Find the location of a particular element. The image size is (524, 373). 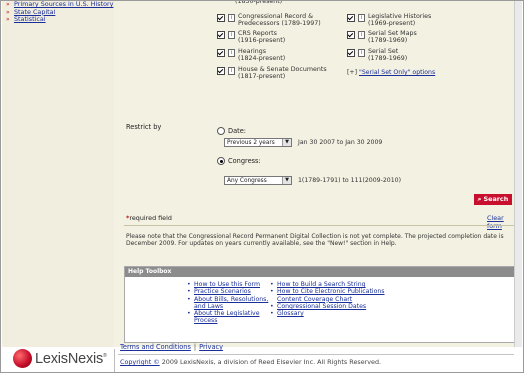

help-link: • How to Build a Search String is located at coordinates (327, 284).